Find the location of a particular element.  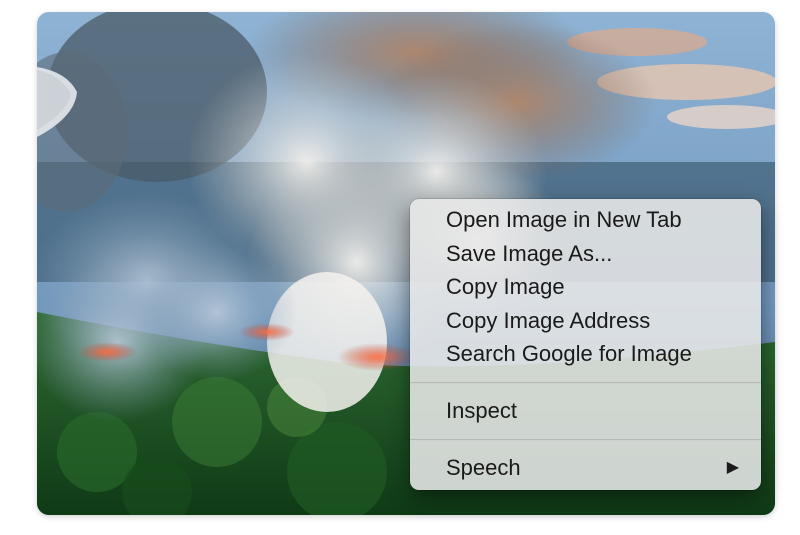

menu-item-open-image-new-tab: Open Image in New Tab is located at coordinates (585, 220).